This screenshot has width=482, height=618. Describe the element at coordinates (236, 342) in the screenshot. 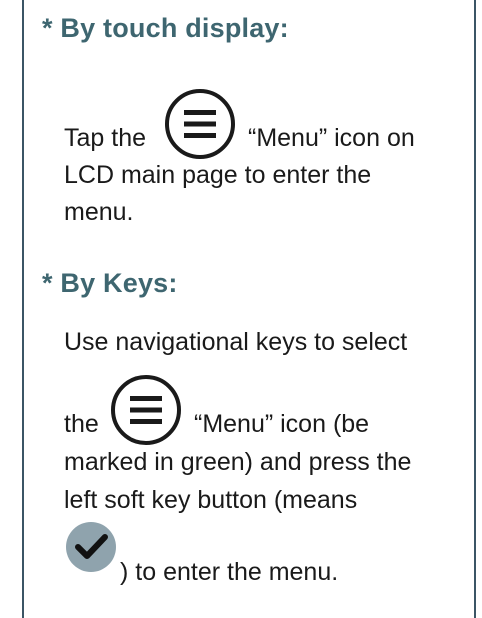

I see `keys-line-1: Use navigational keys to select` at that location.